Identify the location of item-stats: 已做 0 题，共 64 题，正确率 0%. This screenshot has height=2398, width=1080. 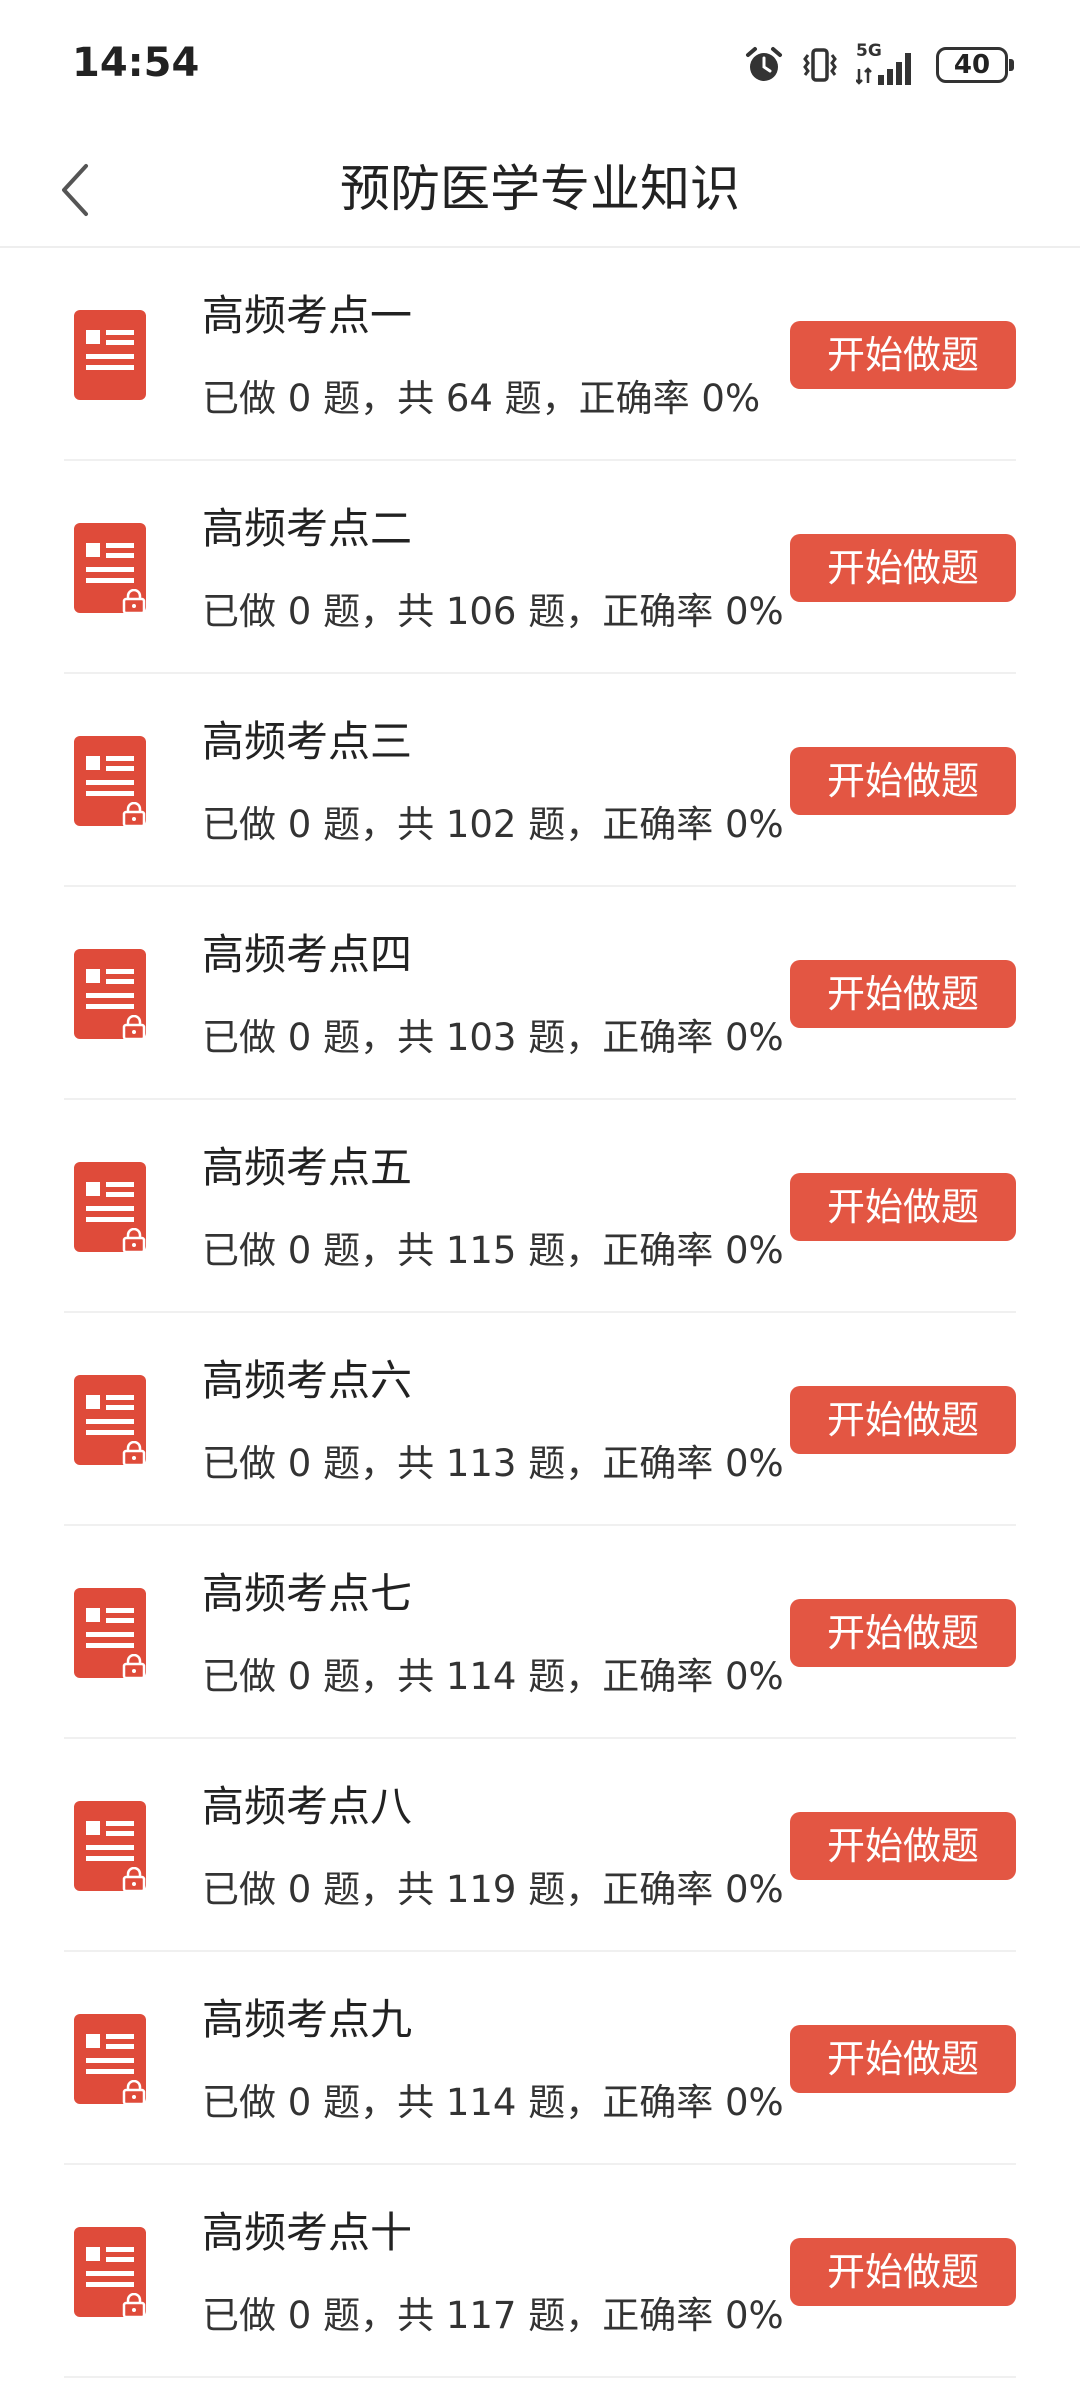
(481, 398).